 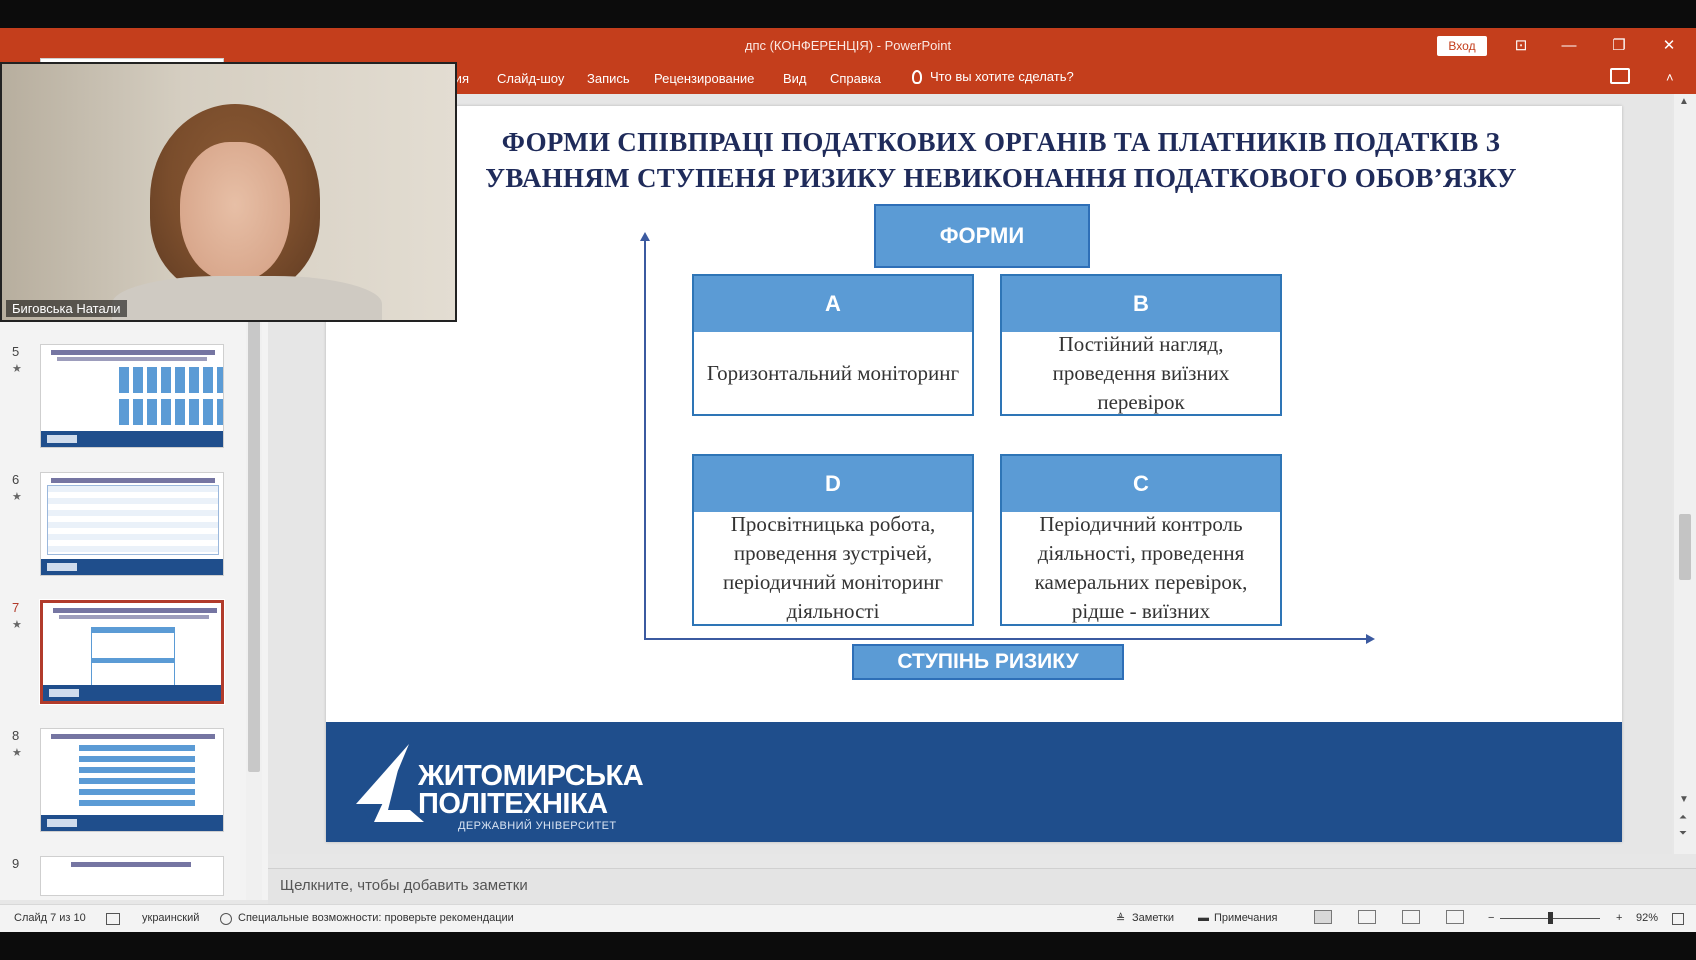 I want to click on zoom-out-icon: −, so click(x=1491, y=918).